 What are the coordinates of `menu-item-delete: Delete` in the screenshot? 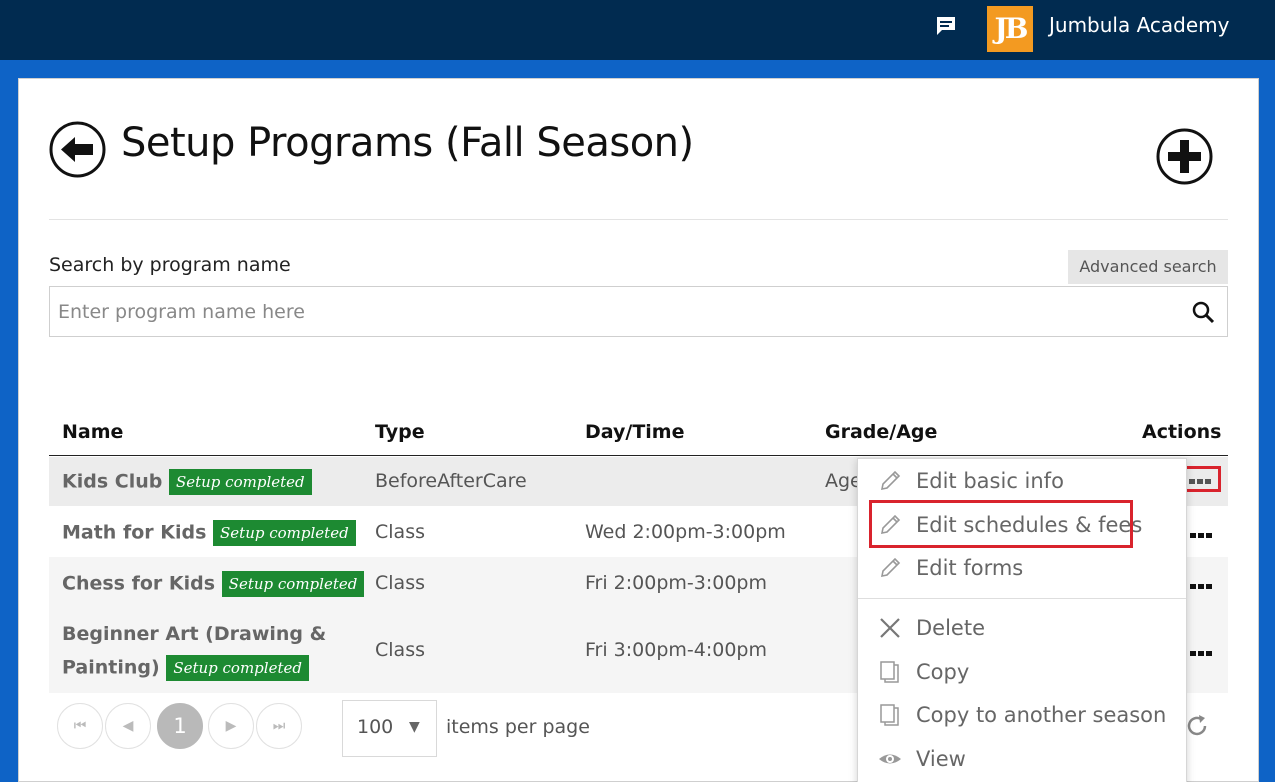 It's located at (1022, 628).